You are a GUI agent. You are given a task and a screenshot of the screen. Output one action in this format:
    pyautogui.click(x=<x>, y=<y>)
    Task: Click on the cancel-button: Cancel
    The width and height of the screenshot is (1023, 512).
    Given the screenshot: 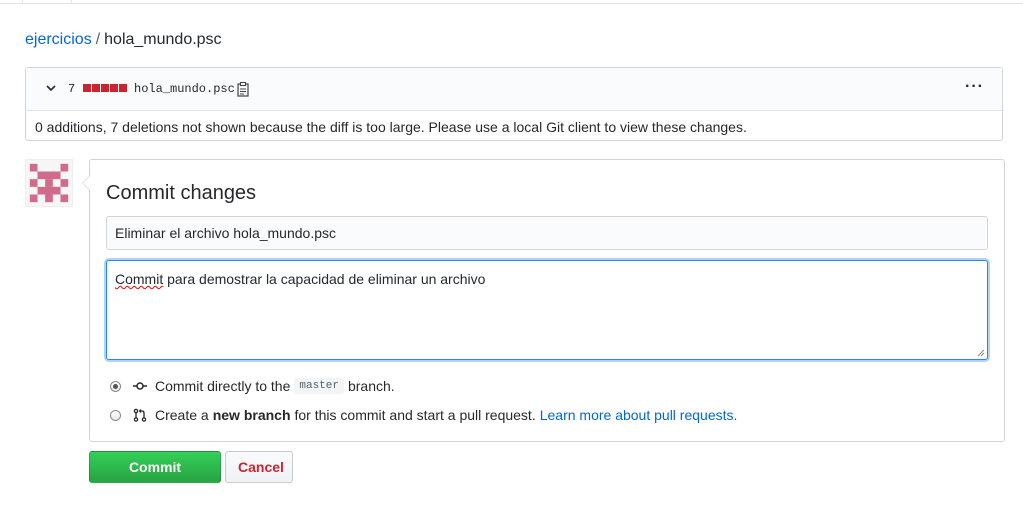 What is the action you would take?
    pyautogui.click(x=259, y=467)
    